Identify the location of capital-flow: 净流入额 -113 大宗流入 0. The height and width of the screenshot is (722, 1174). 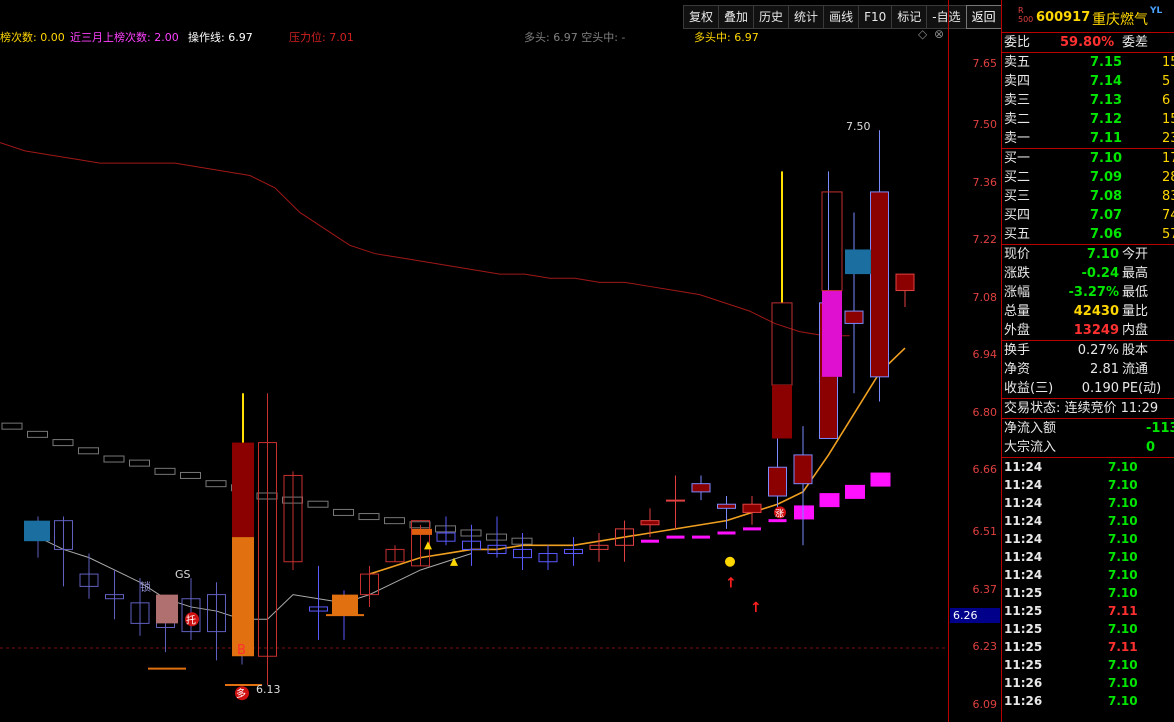
(1088, 438).